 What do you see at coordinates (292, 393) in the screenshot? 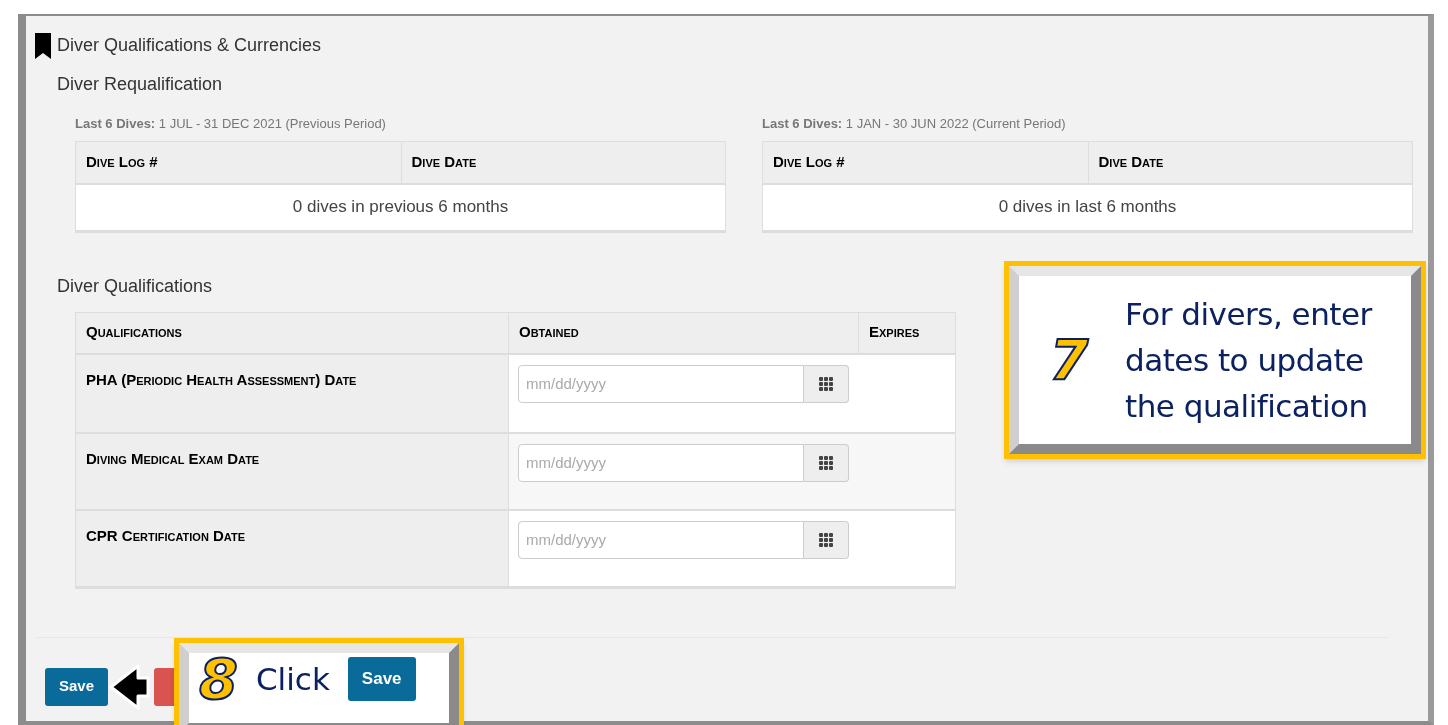
I see `qualification-name: PHA (Periodic Health Assessment) Date` at bounding box center [292, 393].